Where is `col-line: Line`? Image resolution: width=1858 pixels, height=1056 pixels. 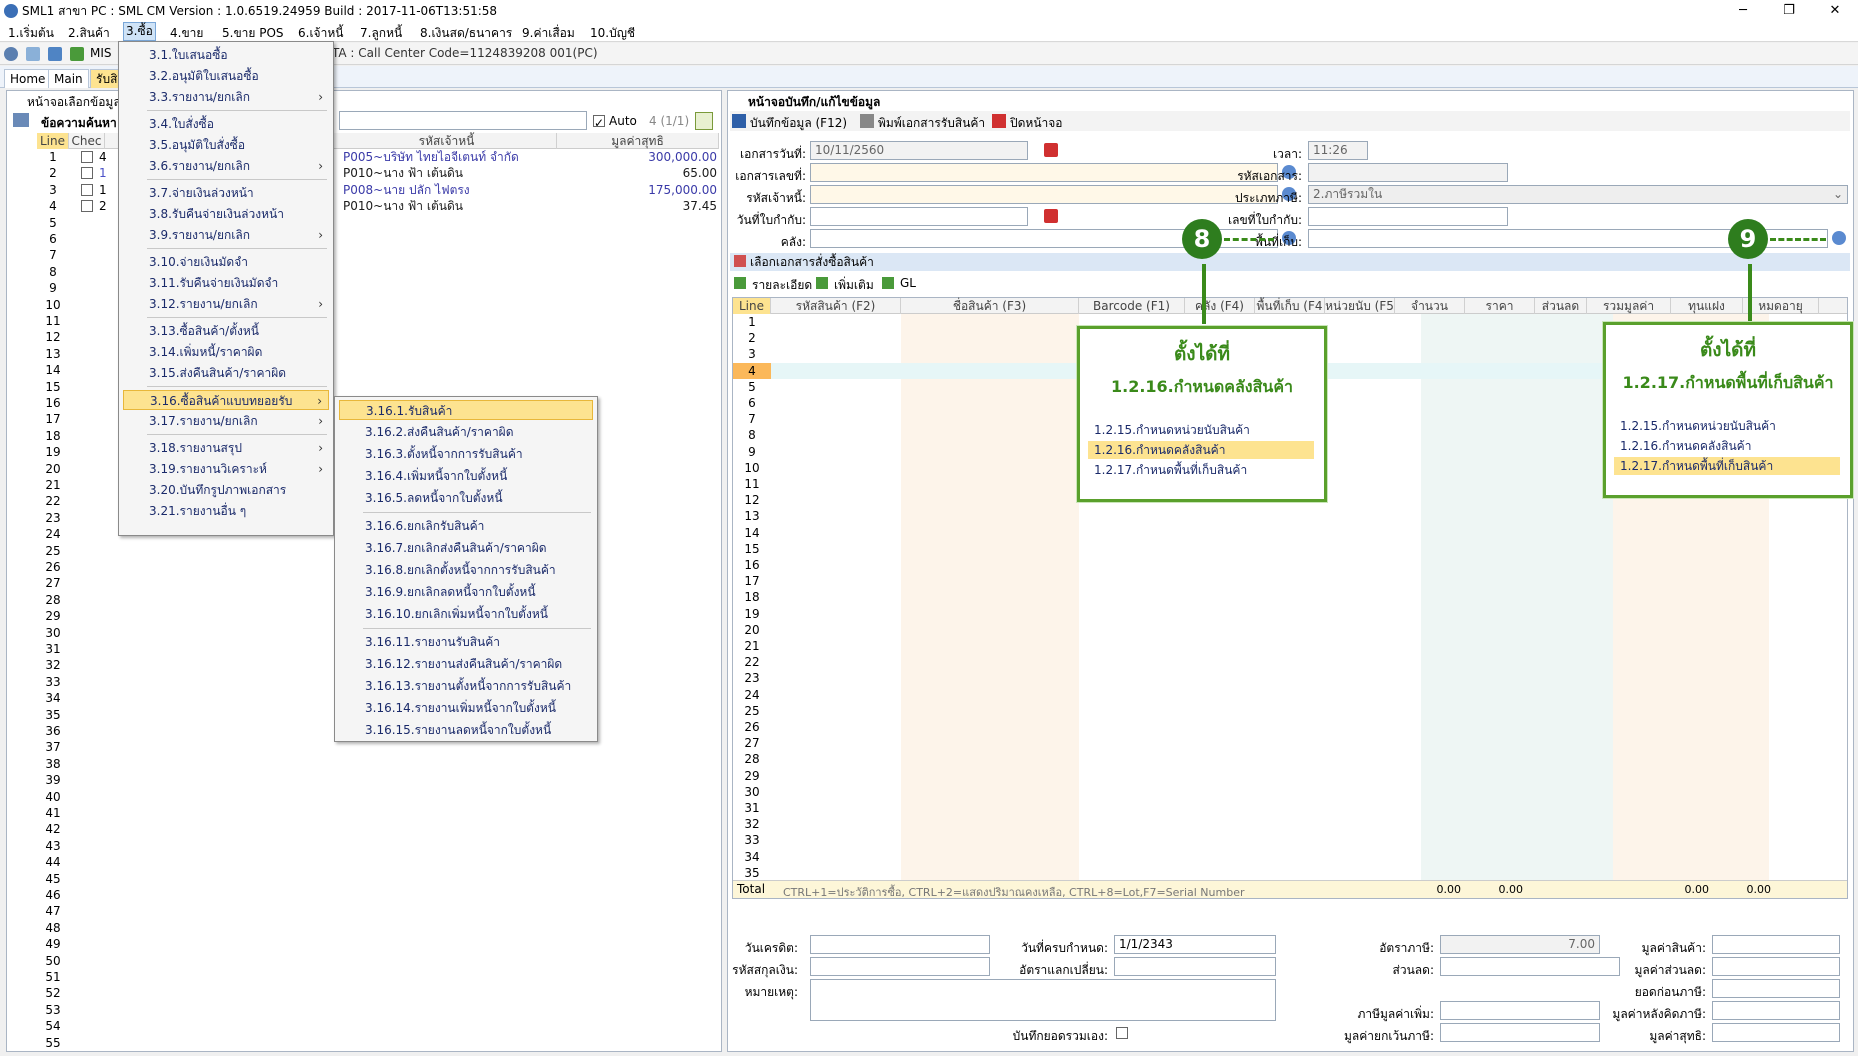 col-line: Line is located at coordinates (752, 306).